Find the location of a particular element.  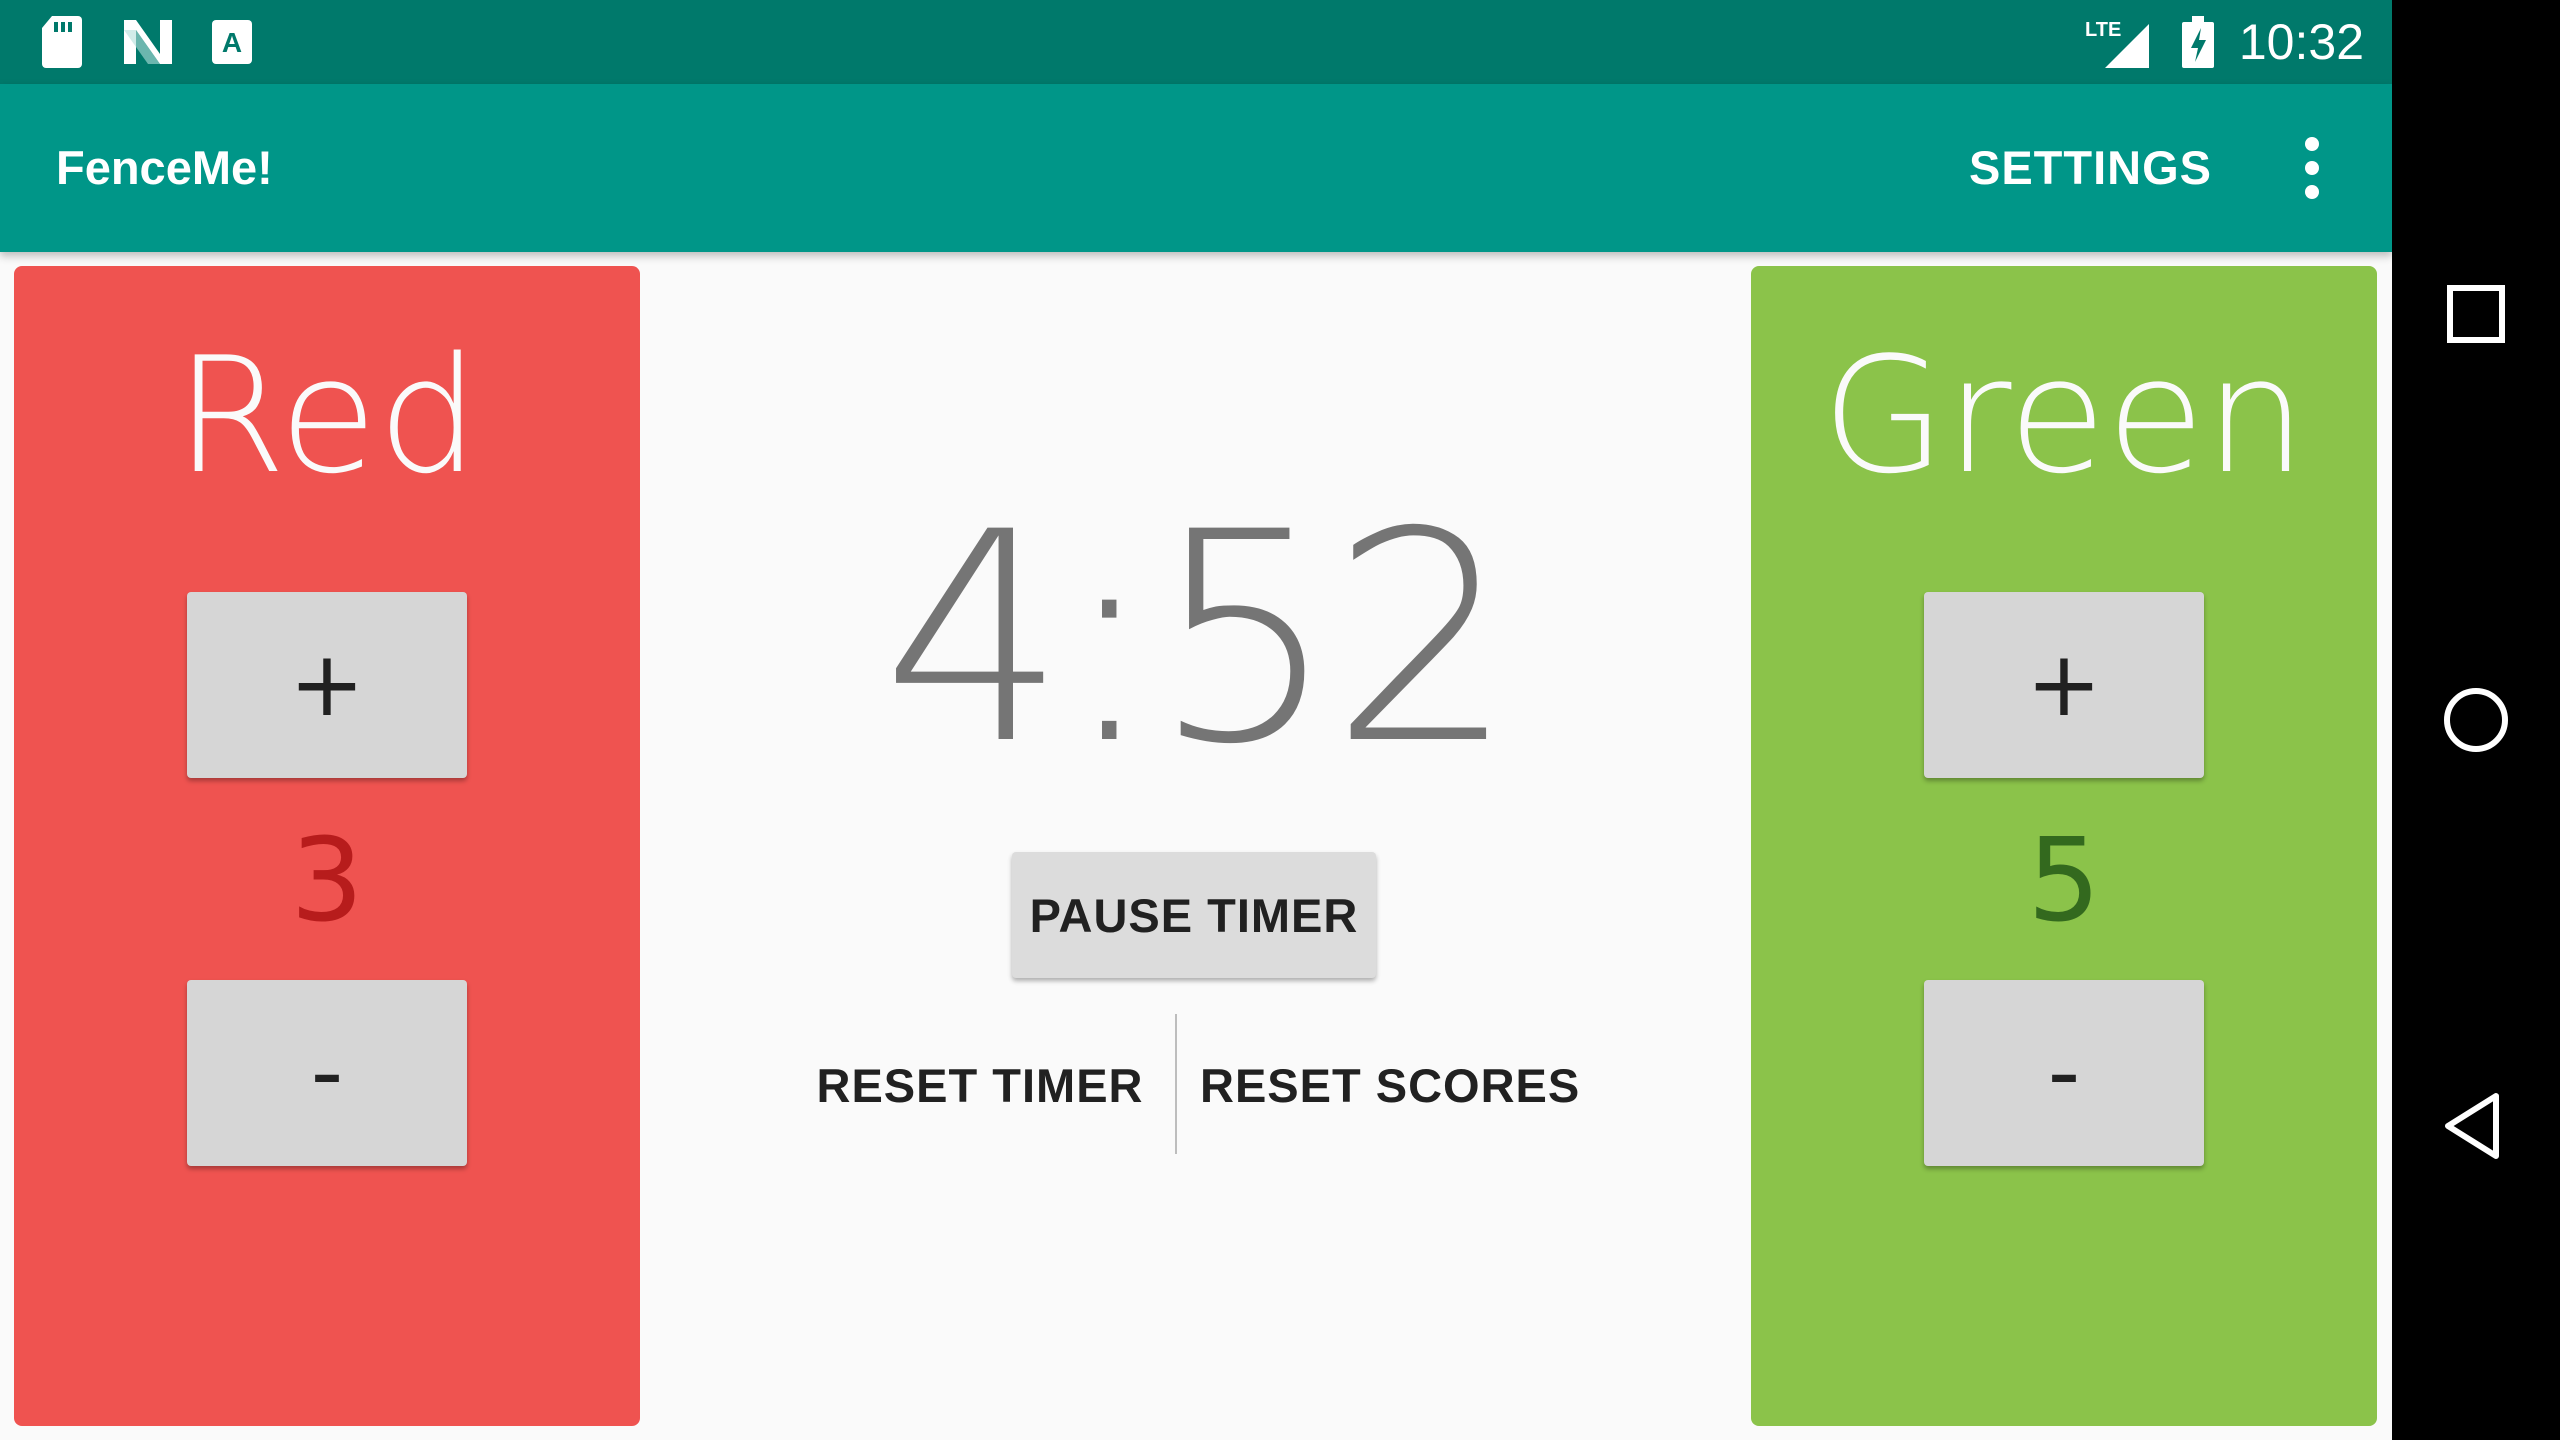

lte-signal-icon: LTE is located at coordinates (2117, 43).